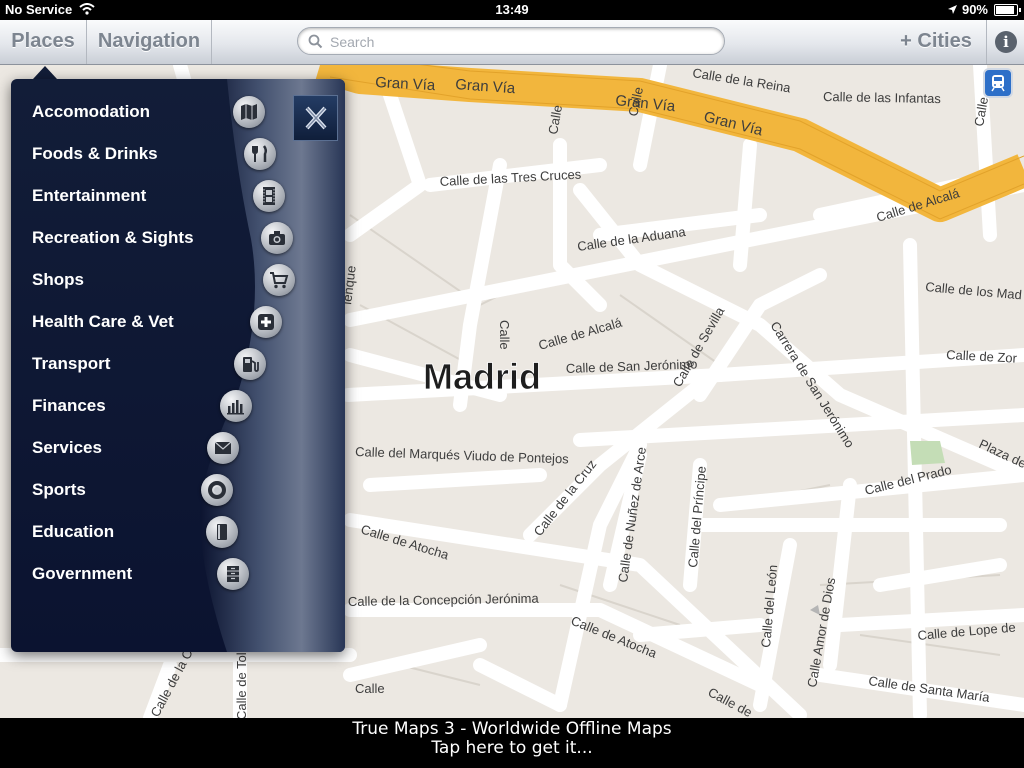 The image size is (1024, 768). Describe the element at coordinates (69, 405) in the screenshot. I see `category-label: Finances` at that location.